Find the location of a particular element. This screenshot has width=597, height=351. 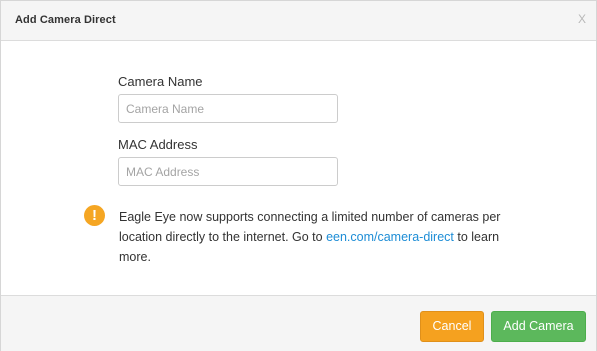

dialog-title: Add Camera Direct is located at coordinates (65, 20).